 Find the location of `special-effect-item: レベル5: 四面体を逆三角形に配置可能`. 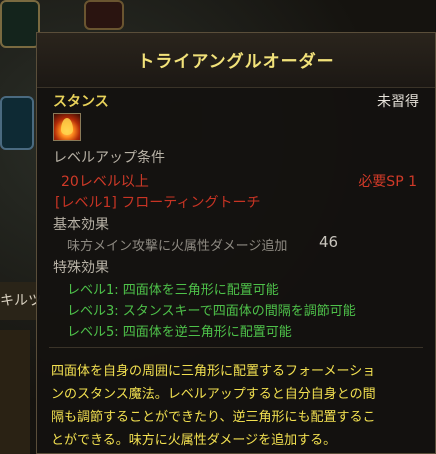

special-effect-item: レベル5: 四面体を逆三角形に配置可能 is located at coordinates (179, 332).